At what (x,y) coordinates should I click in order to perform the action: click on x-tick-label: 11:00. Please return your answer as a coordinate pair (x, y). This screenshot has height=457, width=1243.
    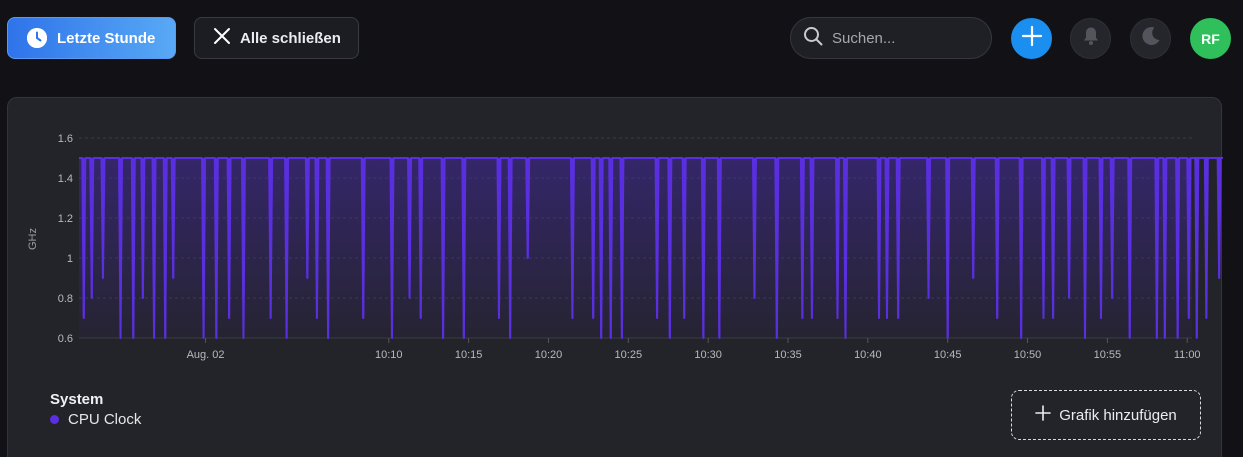
    Looking at the image, I should click on (1187, 355).